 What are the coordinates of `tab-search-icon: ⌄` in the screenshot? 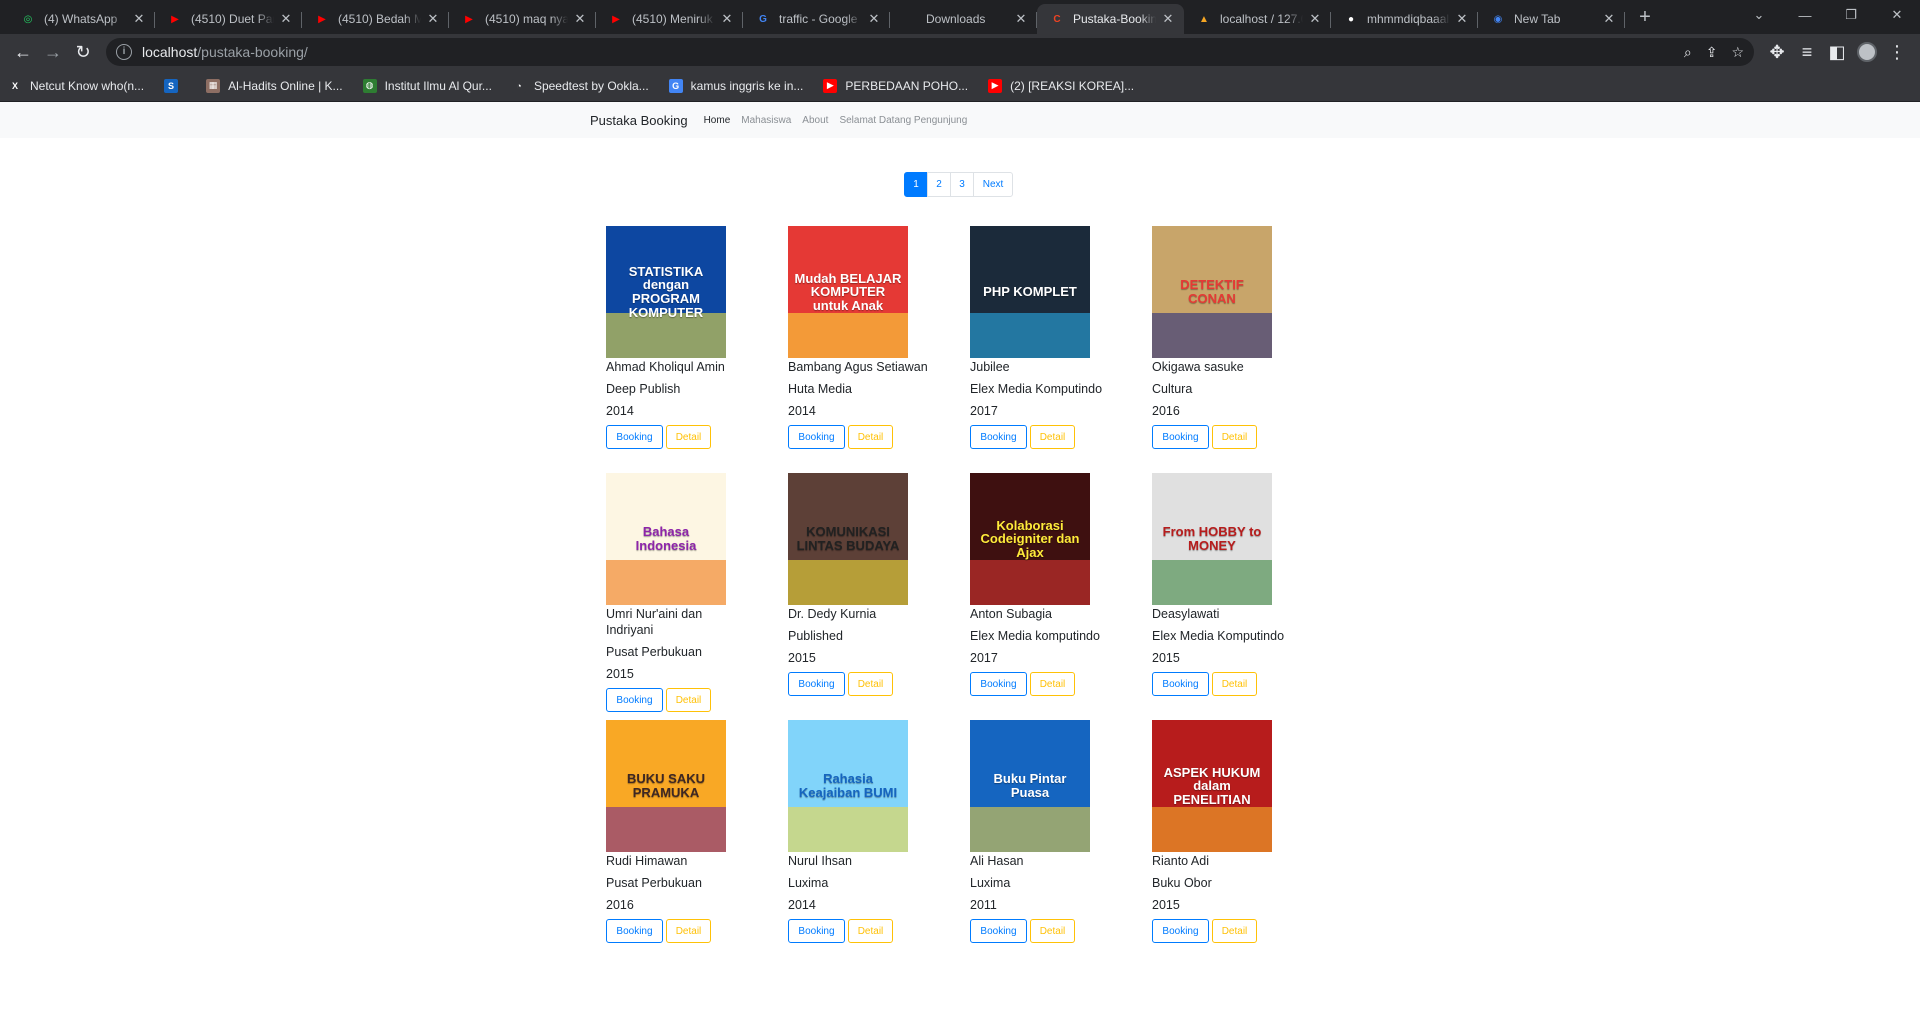 It's located at (1759, 15).